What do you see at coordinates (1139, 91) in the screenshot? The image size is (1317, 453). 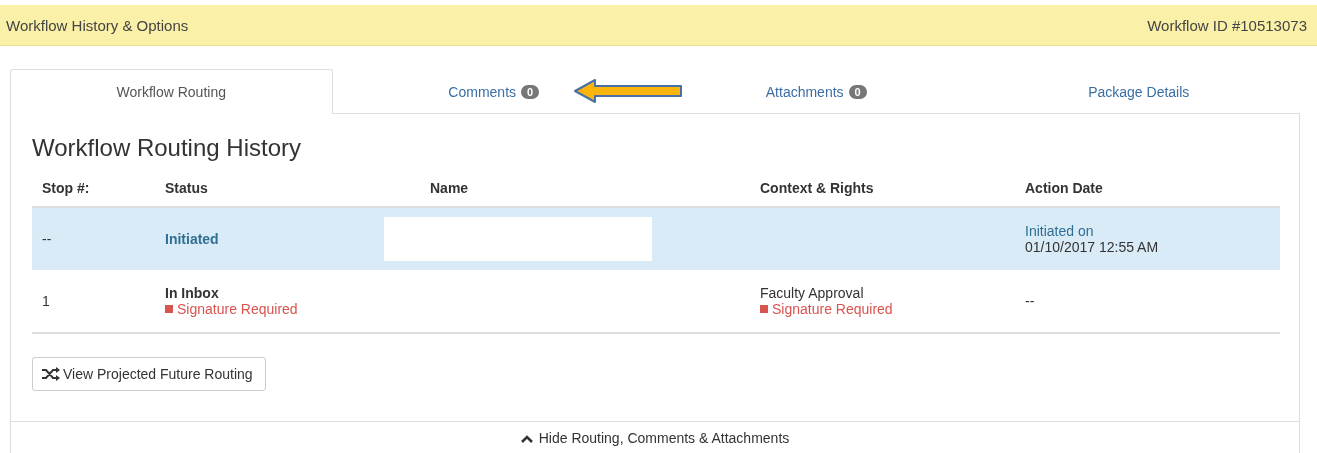 I see `tab: Package Details` at bounding box center [1139, 91].